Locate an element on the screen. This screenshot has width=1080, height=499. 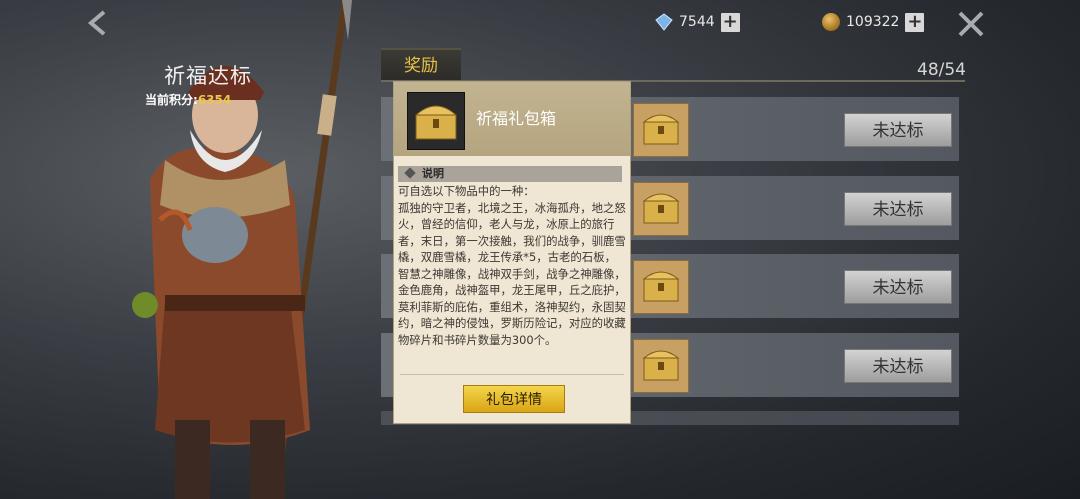
coin-currency: 109322 + is located at coordinates (873, 22).